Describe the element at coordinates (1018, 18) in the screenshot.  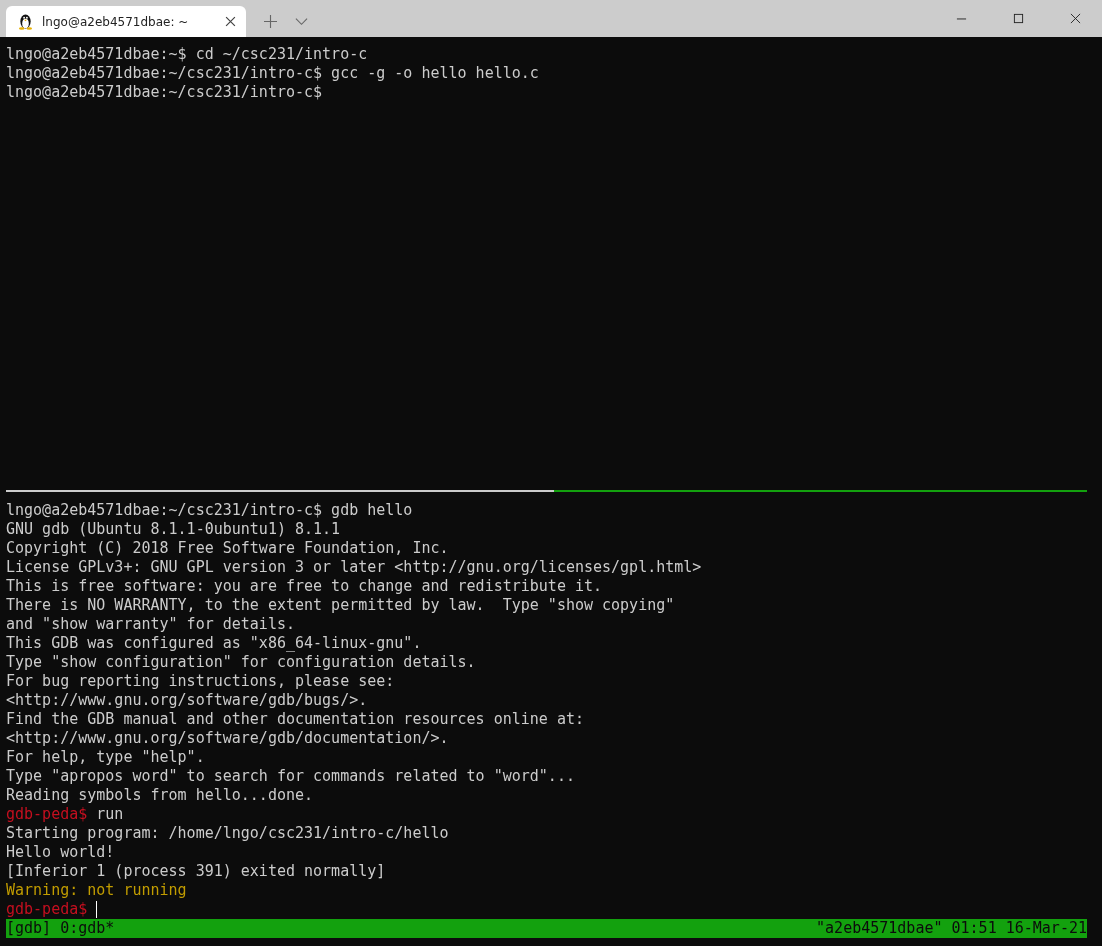
I see `maximize-icon` at that location.